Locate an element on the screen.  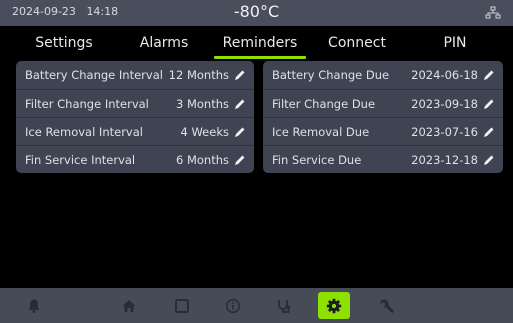
row-value: 2023-07-16 is located at coordinates (444, 132).